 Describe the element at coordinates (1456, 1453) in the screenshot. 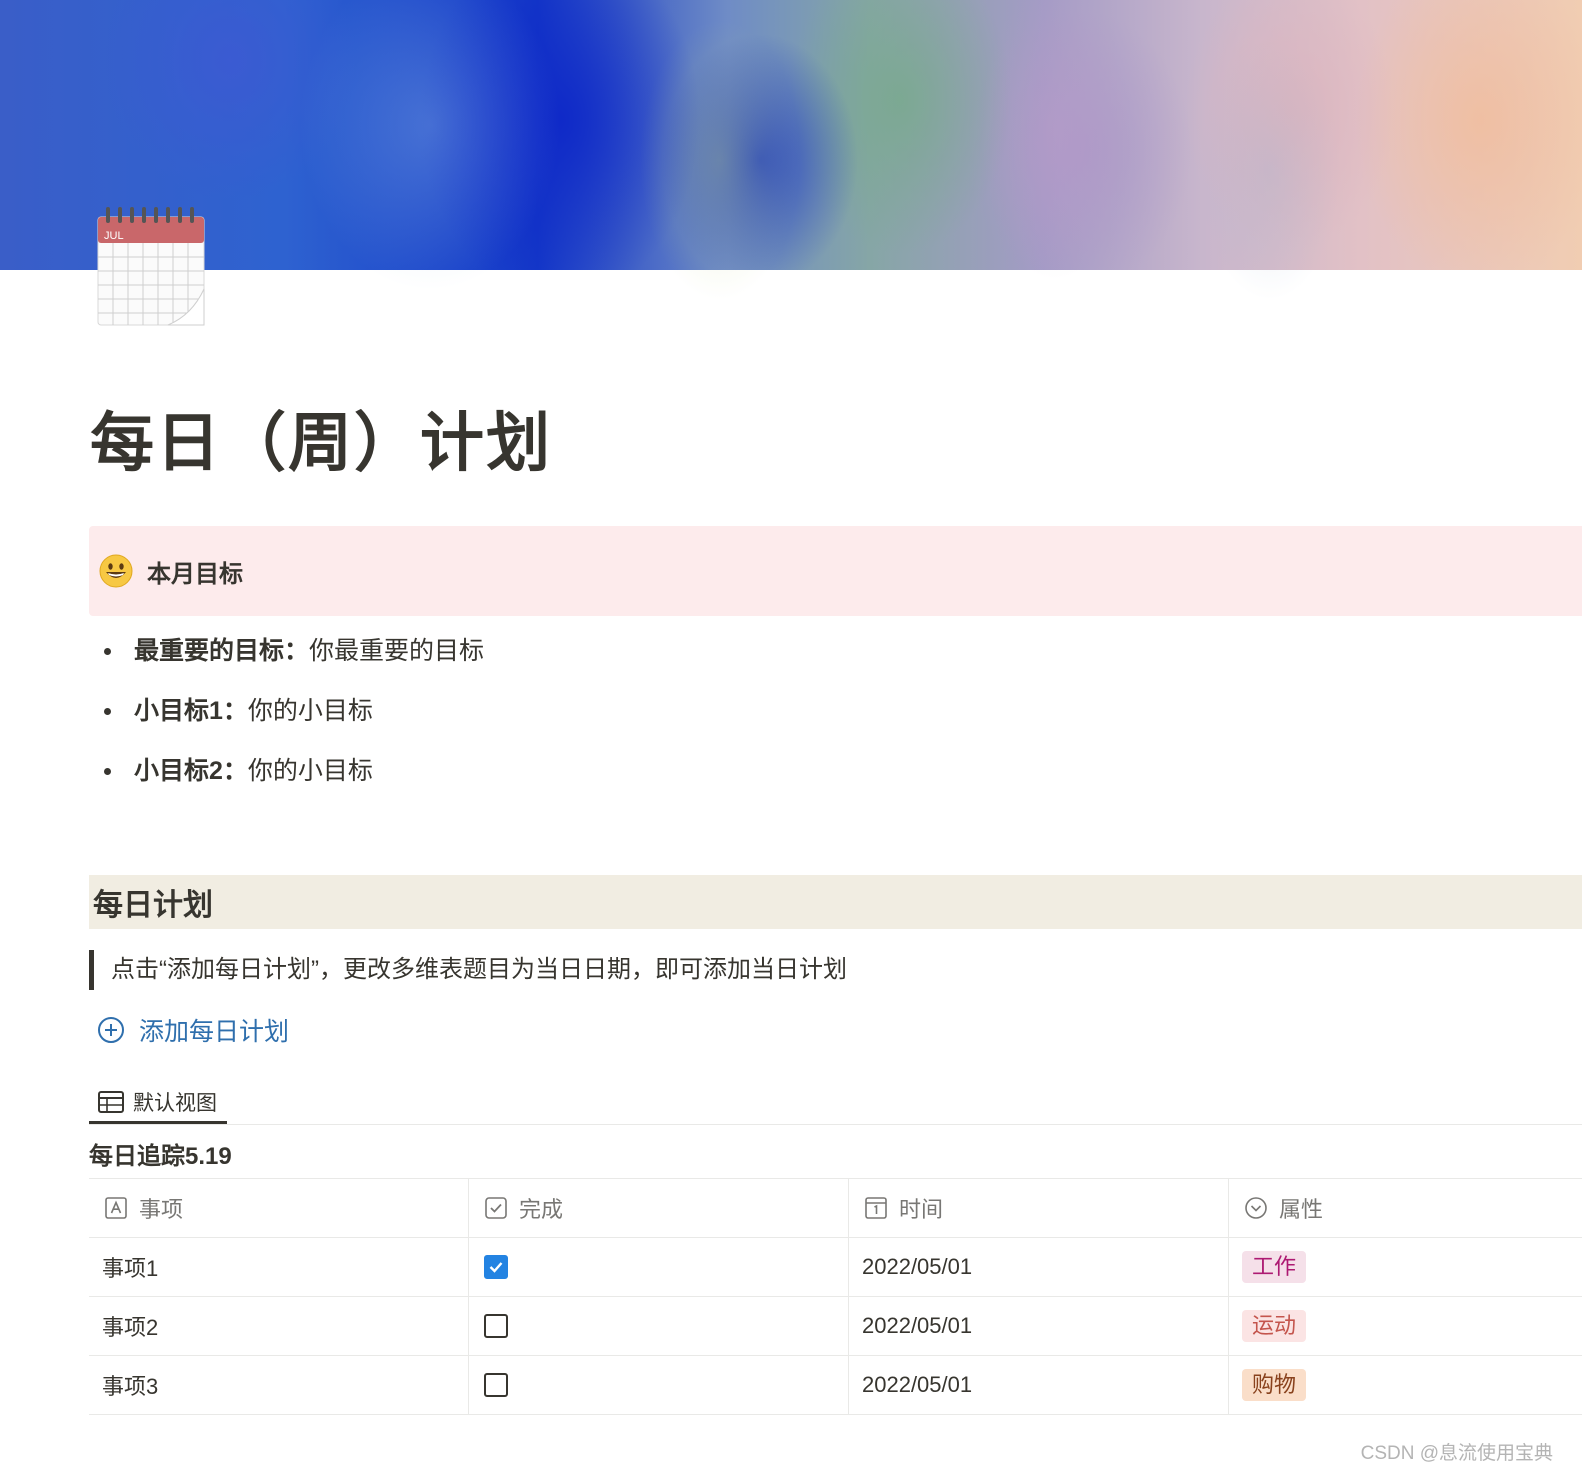

I see `watermark: CSDN @息流使用宝典` at that location.